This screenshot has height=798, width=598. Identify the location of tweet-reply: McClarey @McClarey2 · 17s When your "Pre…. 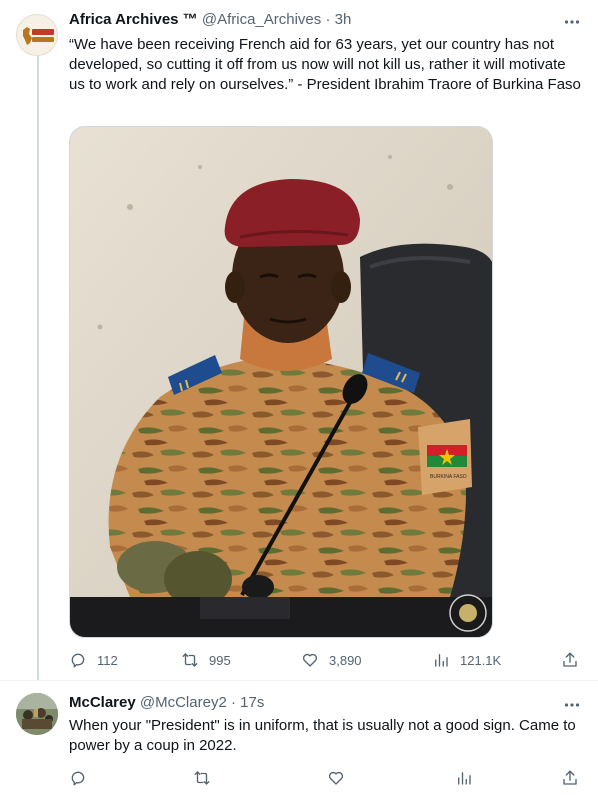
(299, 739).